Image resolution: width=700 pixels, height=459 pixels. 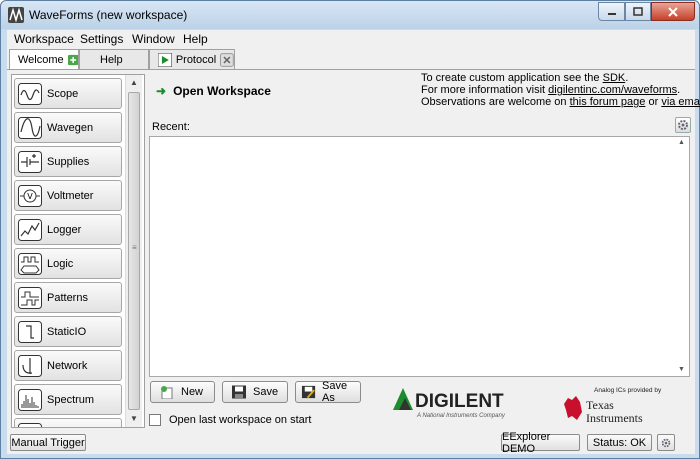 I want to click on wavegen-label: Wavegen, so click(x=70, y=127).